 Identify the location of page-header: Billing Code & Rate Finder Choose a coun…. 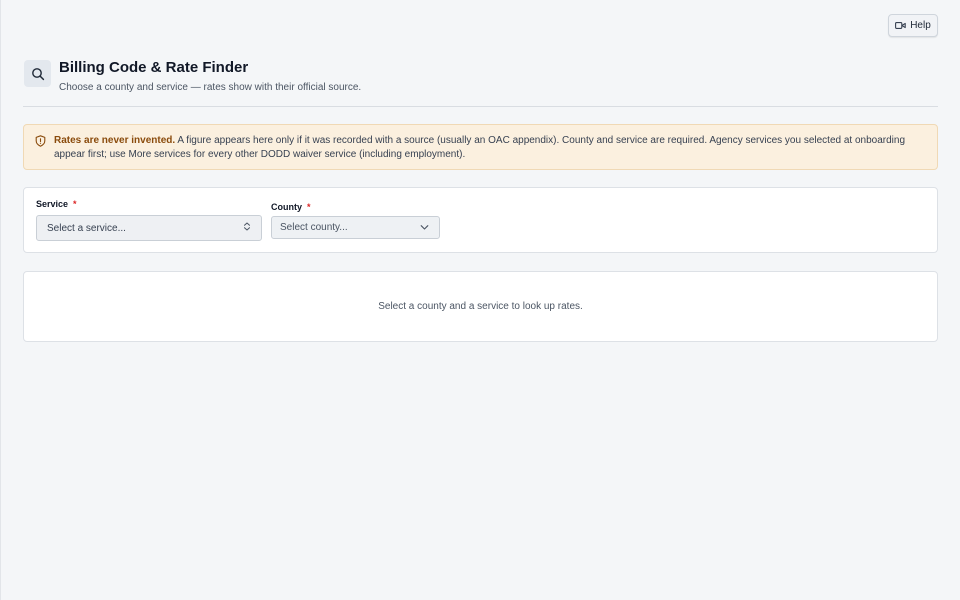
(480, 83).